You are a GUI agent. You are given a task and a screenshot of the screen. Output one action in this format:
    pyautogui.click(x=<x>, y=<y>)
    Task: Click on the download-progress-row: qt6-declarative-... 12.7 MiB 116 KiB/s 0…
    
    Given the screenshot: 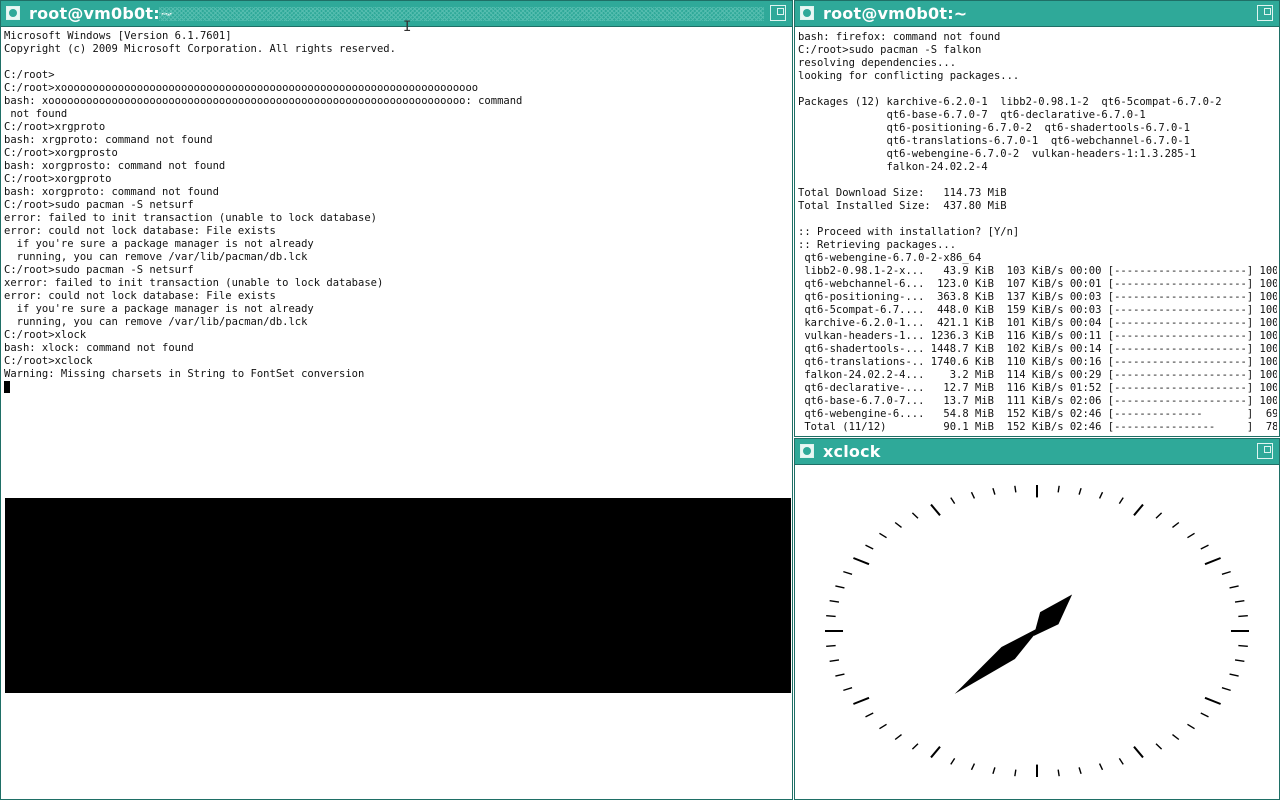 What is the action you would take?
    pyautogui.click(x=1037, y=388)
    